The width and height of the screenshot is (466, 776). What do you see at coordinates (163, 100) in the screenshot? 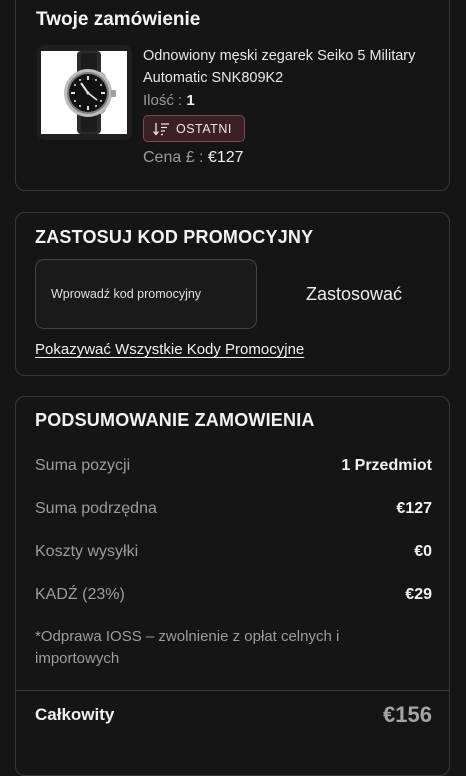
I see `quantity-label: Ilość :` at bounding box center [163, 100].